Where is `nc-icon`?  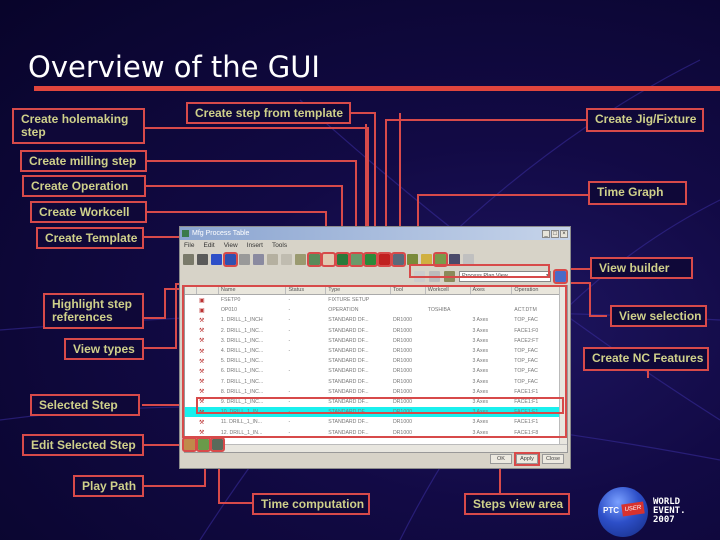
nc-icon is located at coordinates (202, 259).